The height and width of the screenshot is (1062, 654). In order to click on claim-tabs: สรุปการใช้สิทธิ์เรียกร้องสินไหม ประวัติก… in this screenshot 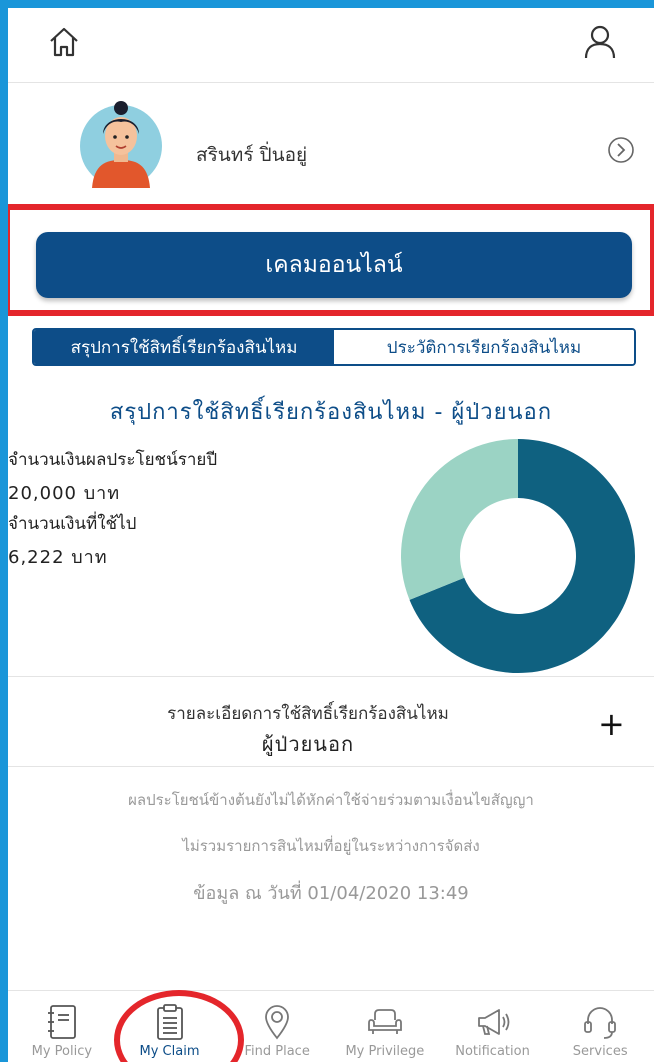, I will do `click(334, 347)`.